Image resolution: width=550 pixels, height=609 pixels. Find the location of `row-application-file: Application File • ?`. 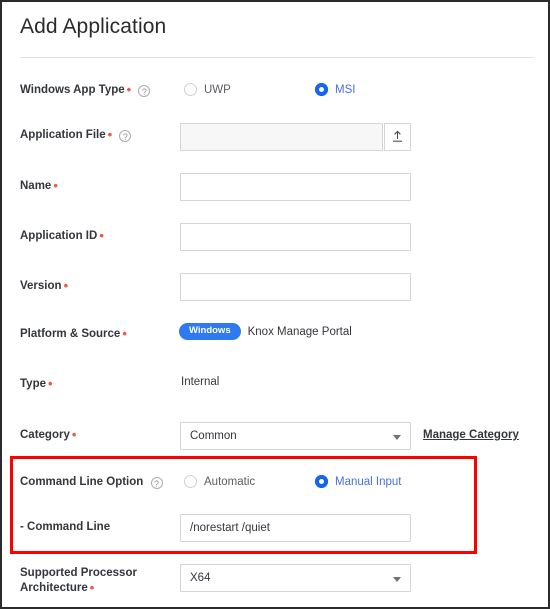

row-application-file: Application File • ? is located at coordinates (275, 148).